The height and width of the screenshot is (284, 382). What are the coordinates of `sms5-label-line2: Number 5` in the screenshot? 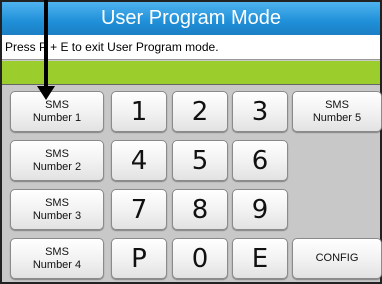 It's located at (337, 117).